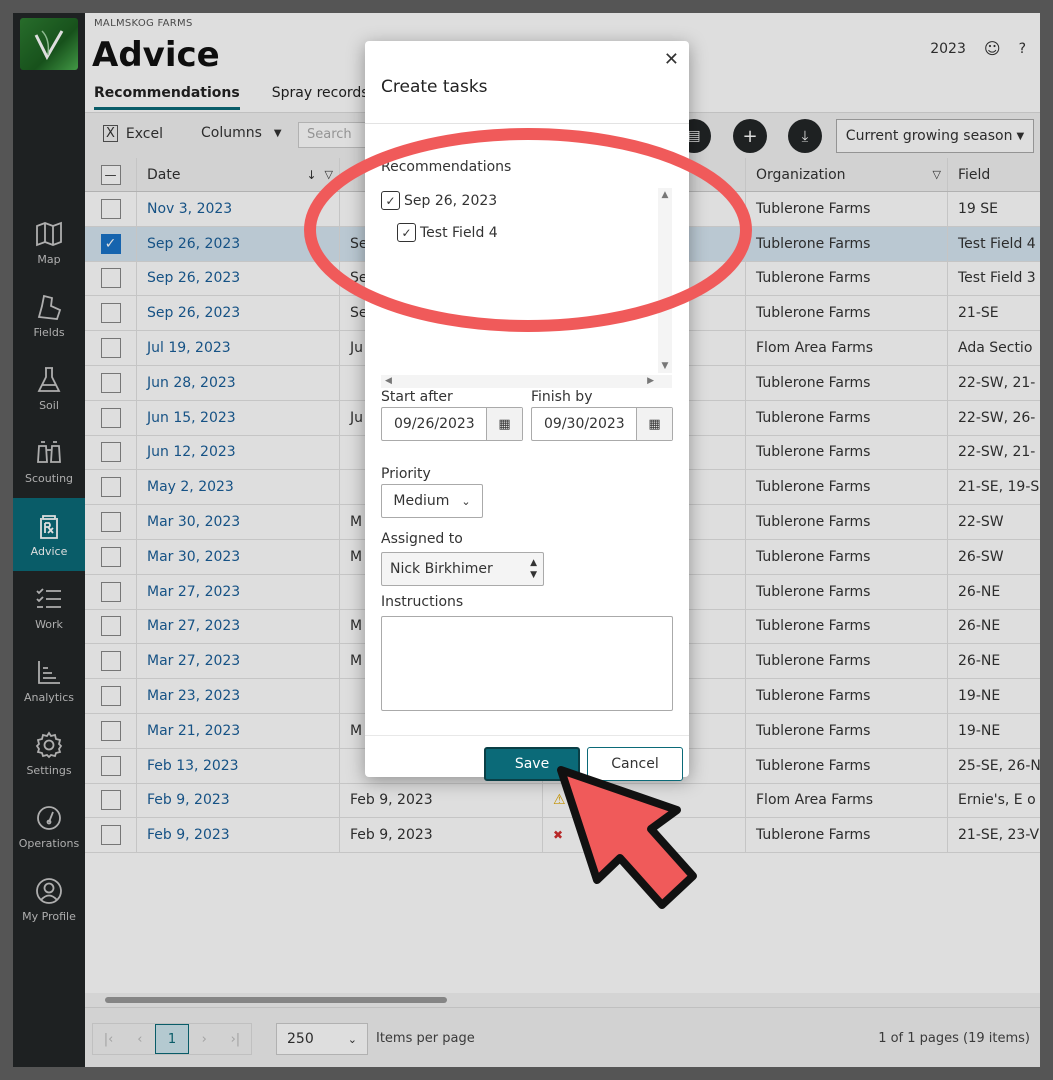 Image resolution: width=1053 pixels, height=1080 pixels. Describe the element at coordinates (627, 837) in the screenshot. I see `pointer-arrow-icon` at that location.